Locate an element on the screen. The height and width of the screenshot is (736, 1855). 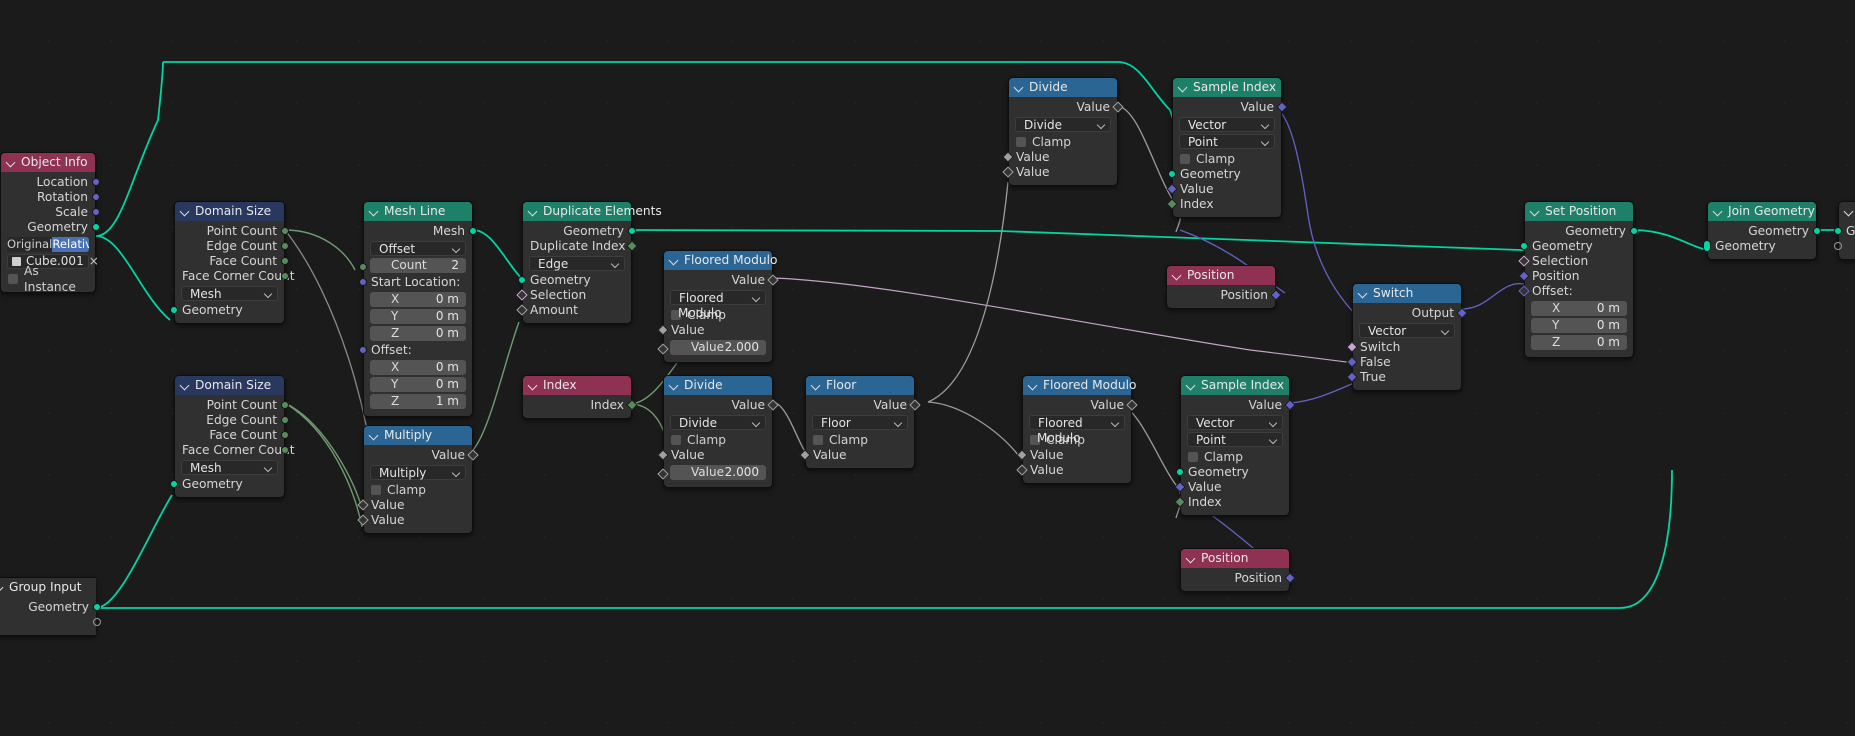
offset-x: X 0 m is located at coordinates (418, 367).